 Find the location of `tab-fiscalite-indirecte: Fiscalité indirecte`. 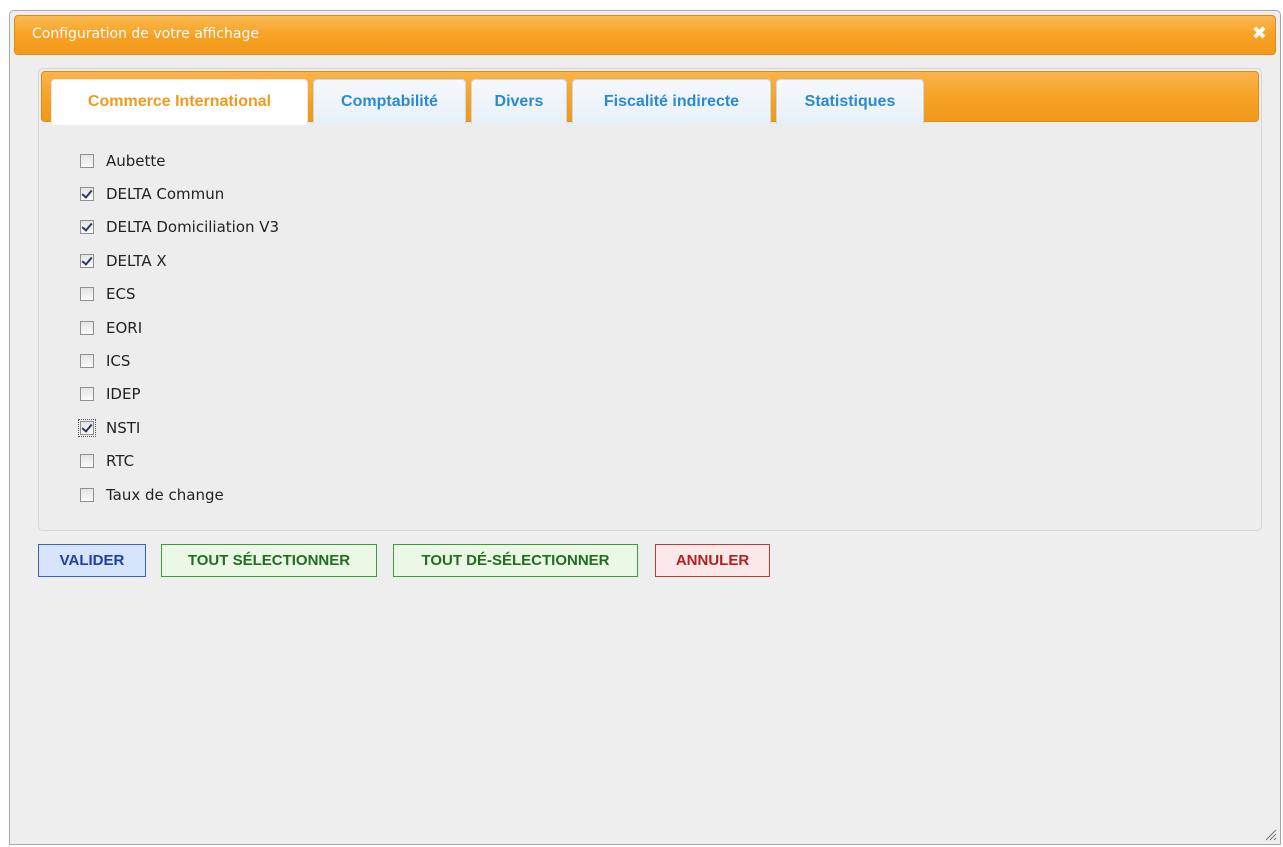

tab-fiscalite-indirecte: Fiscalité indirecte is located at coordinates (671, 101).